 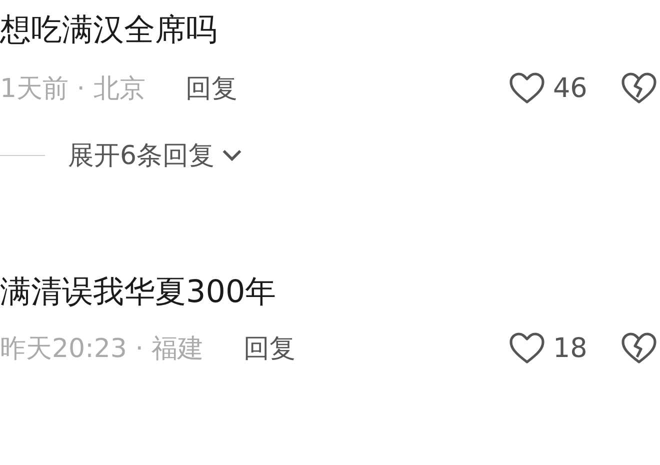 What do you see at coordinates (141, 155) in the screenshot?
I see `expand-replies-link: 展开6条回复` at bounding box center [141, 155].